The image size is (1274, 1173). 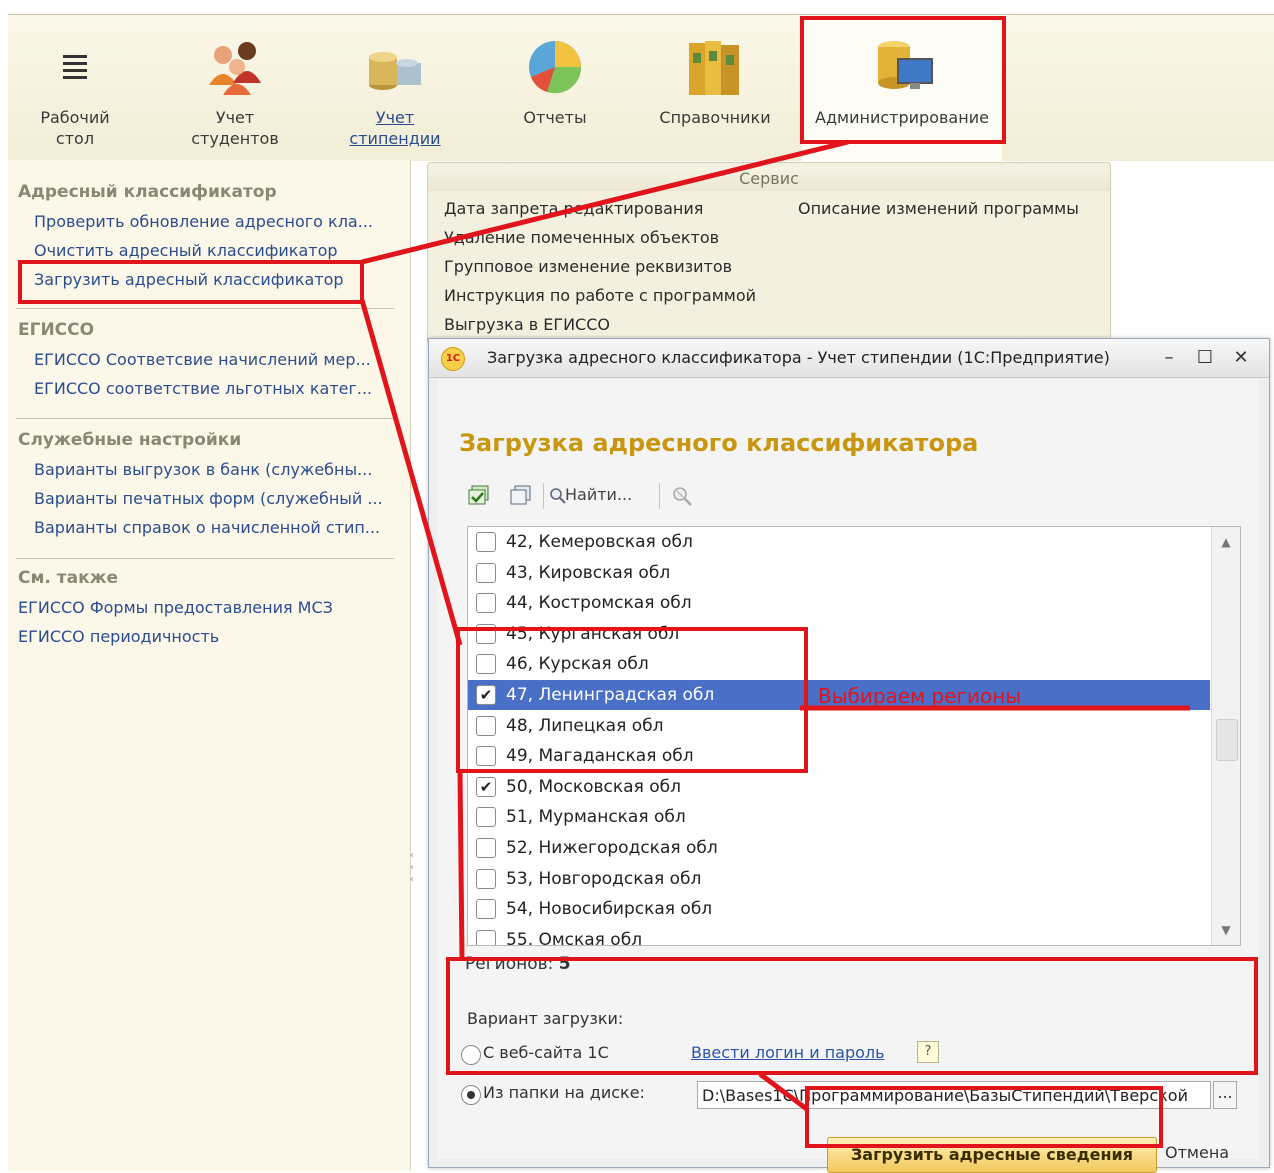 I want to click on annotation-label: Выбираем регионы, so click(x=920, y=696).